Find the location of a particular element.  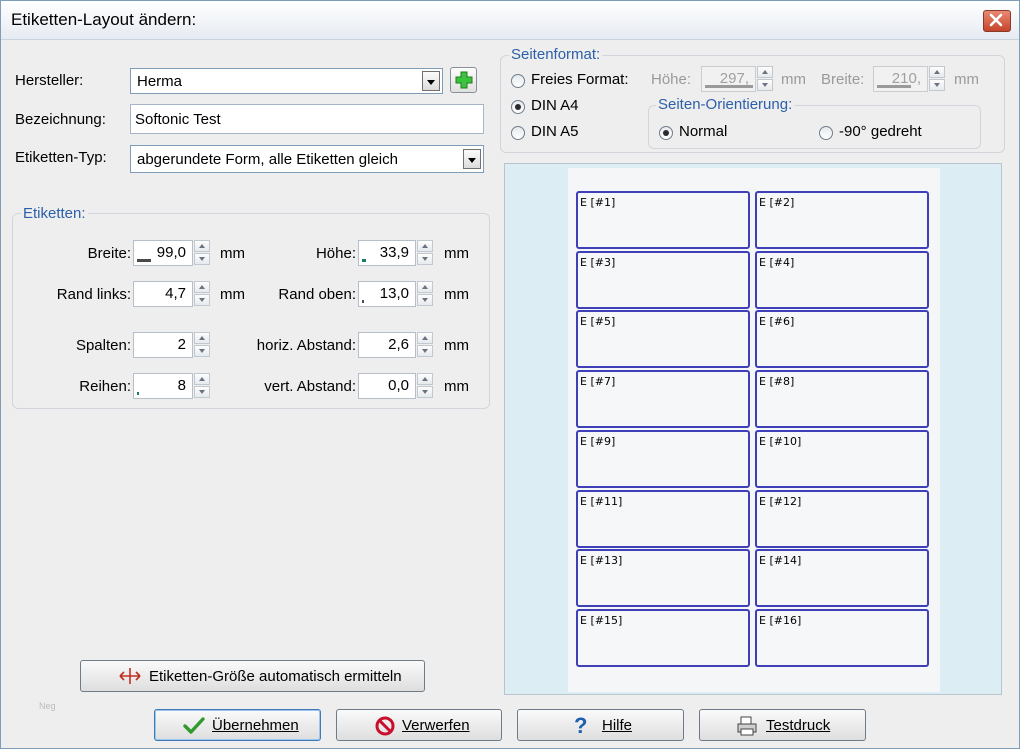

preview-label-text: E [#8] is located at coordinates (777, 381).